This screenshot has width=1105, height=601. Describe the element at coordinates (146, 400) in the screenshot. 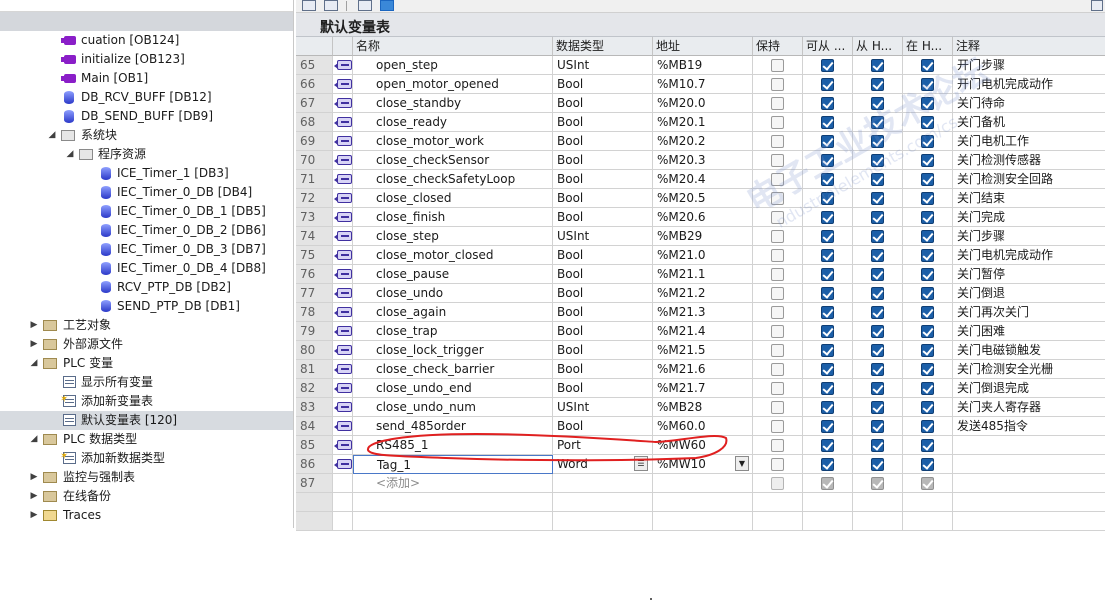

I see `tree-item-add-tag-table: 添加新变量表` at that location.